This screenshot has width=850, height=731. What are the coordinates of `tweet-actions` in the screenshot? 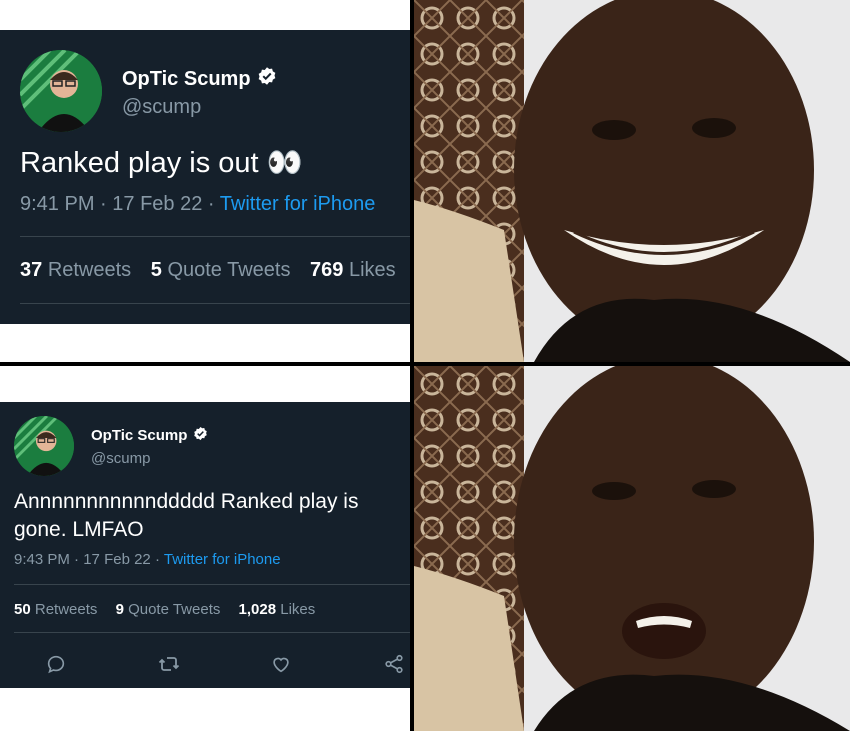 It's located at (225, 664).